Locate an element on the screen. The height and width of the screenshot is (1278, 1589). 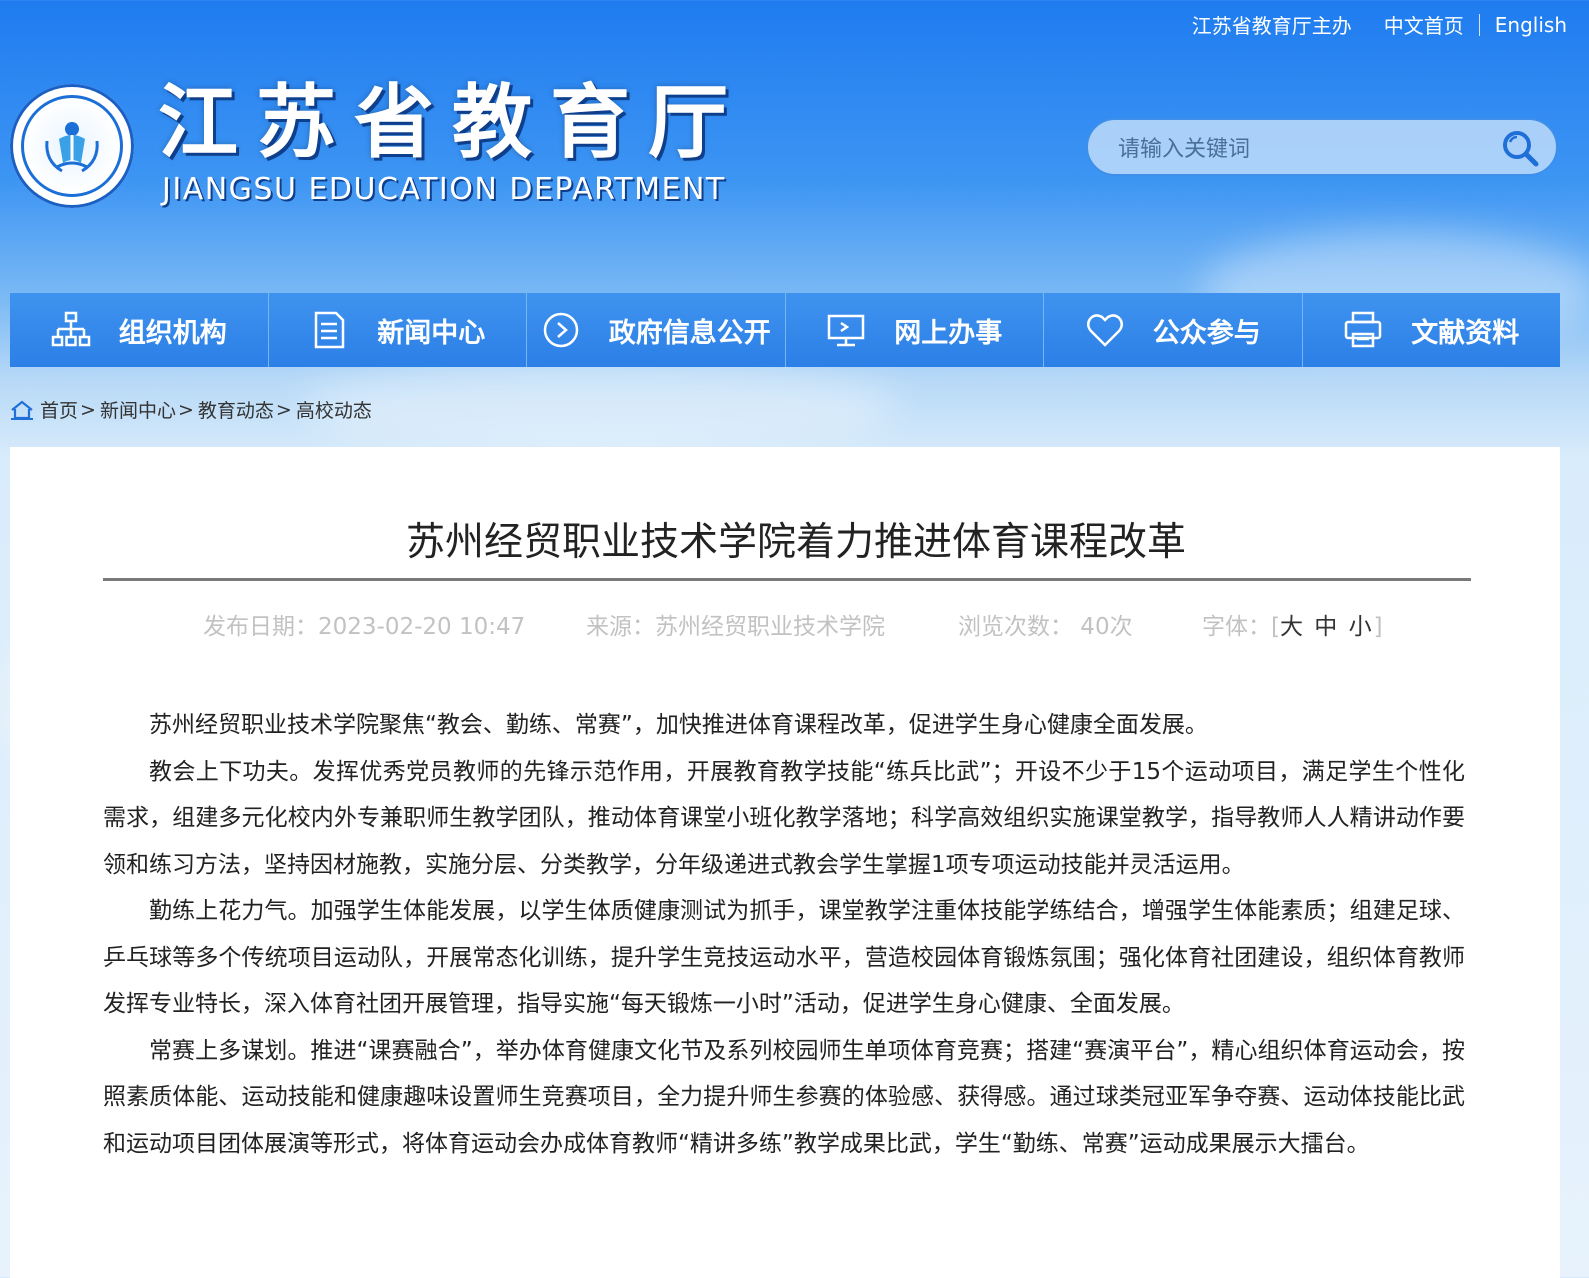
breadcrumb-university-news: 高校动态 is located at coordinates (334, 409).